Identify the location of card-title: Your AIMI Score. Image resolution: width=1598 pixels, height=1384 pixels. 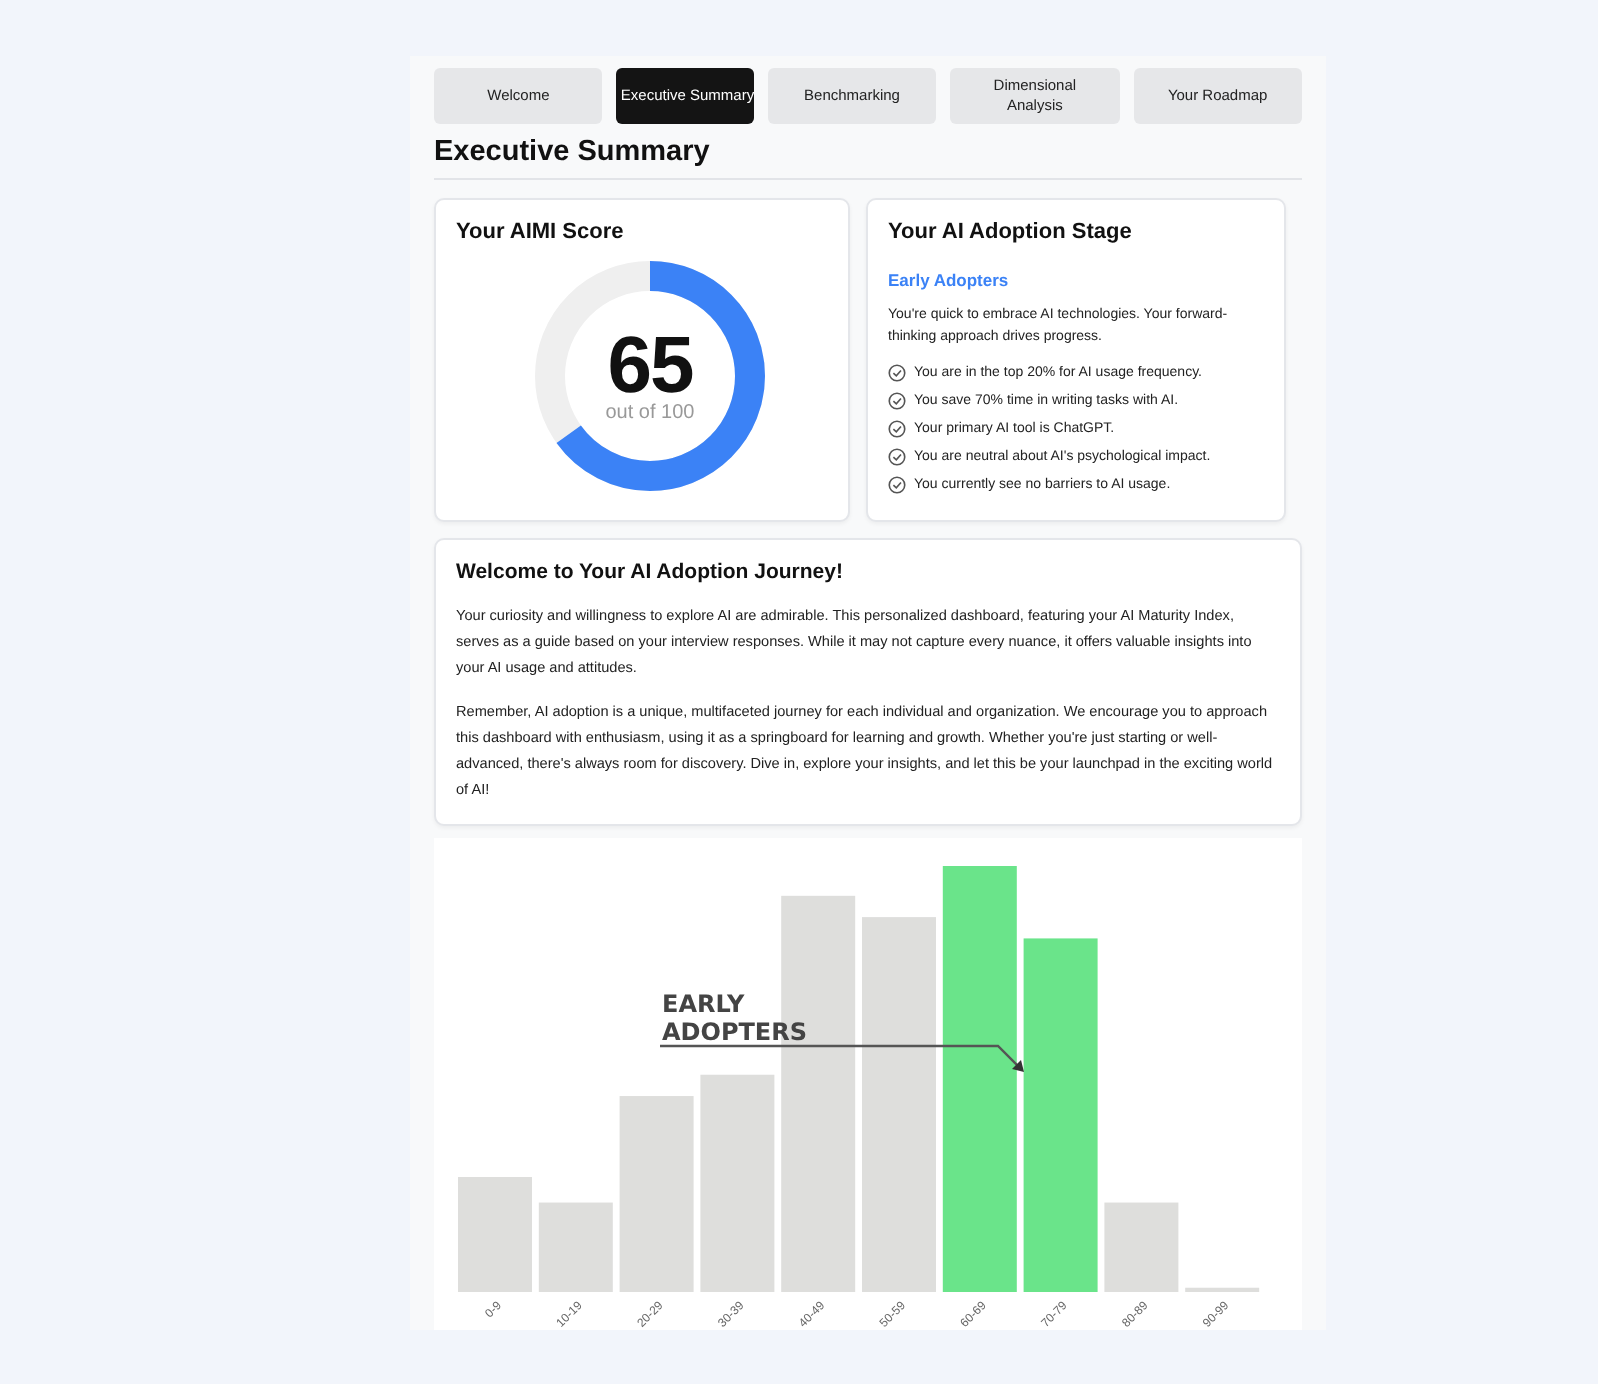
(541, 232).